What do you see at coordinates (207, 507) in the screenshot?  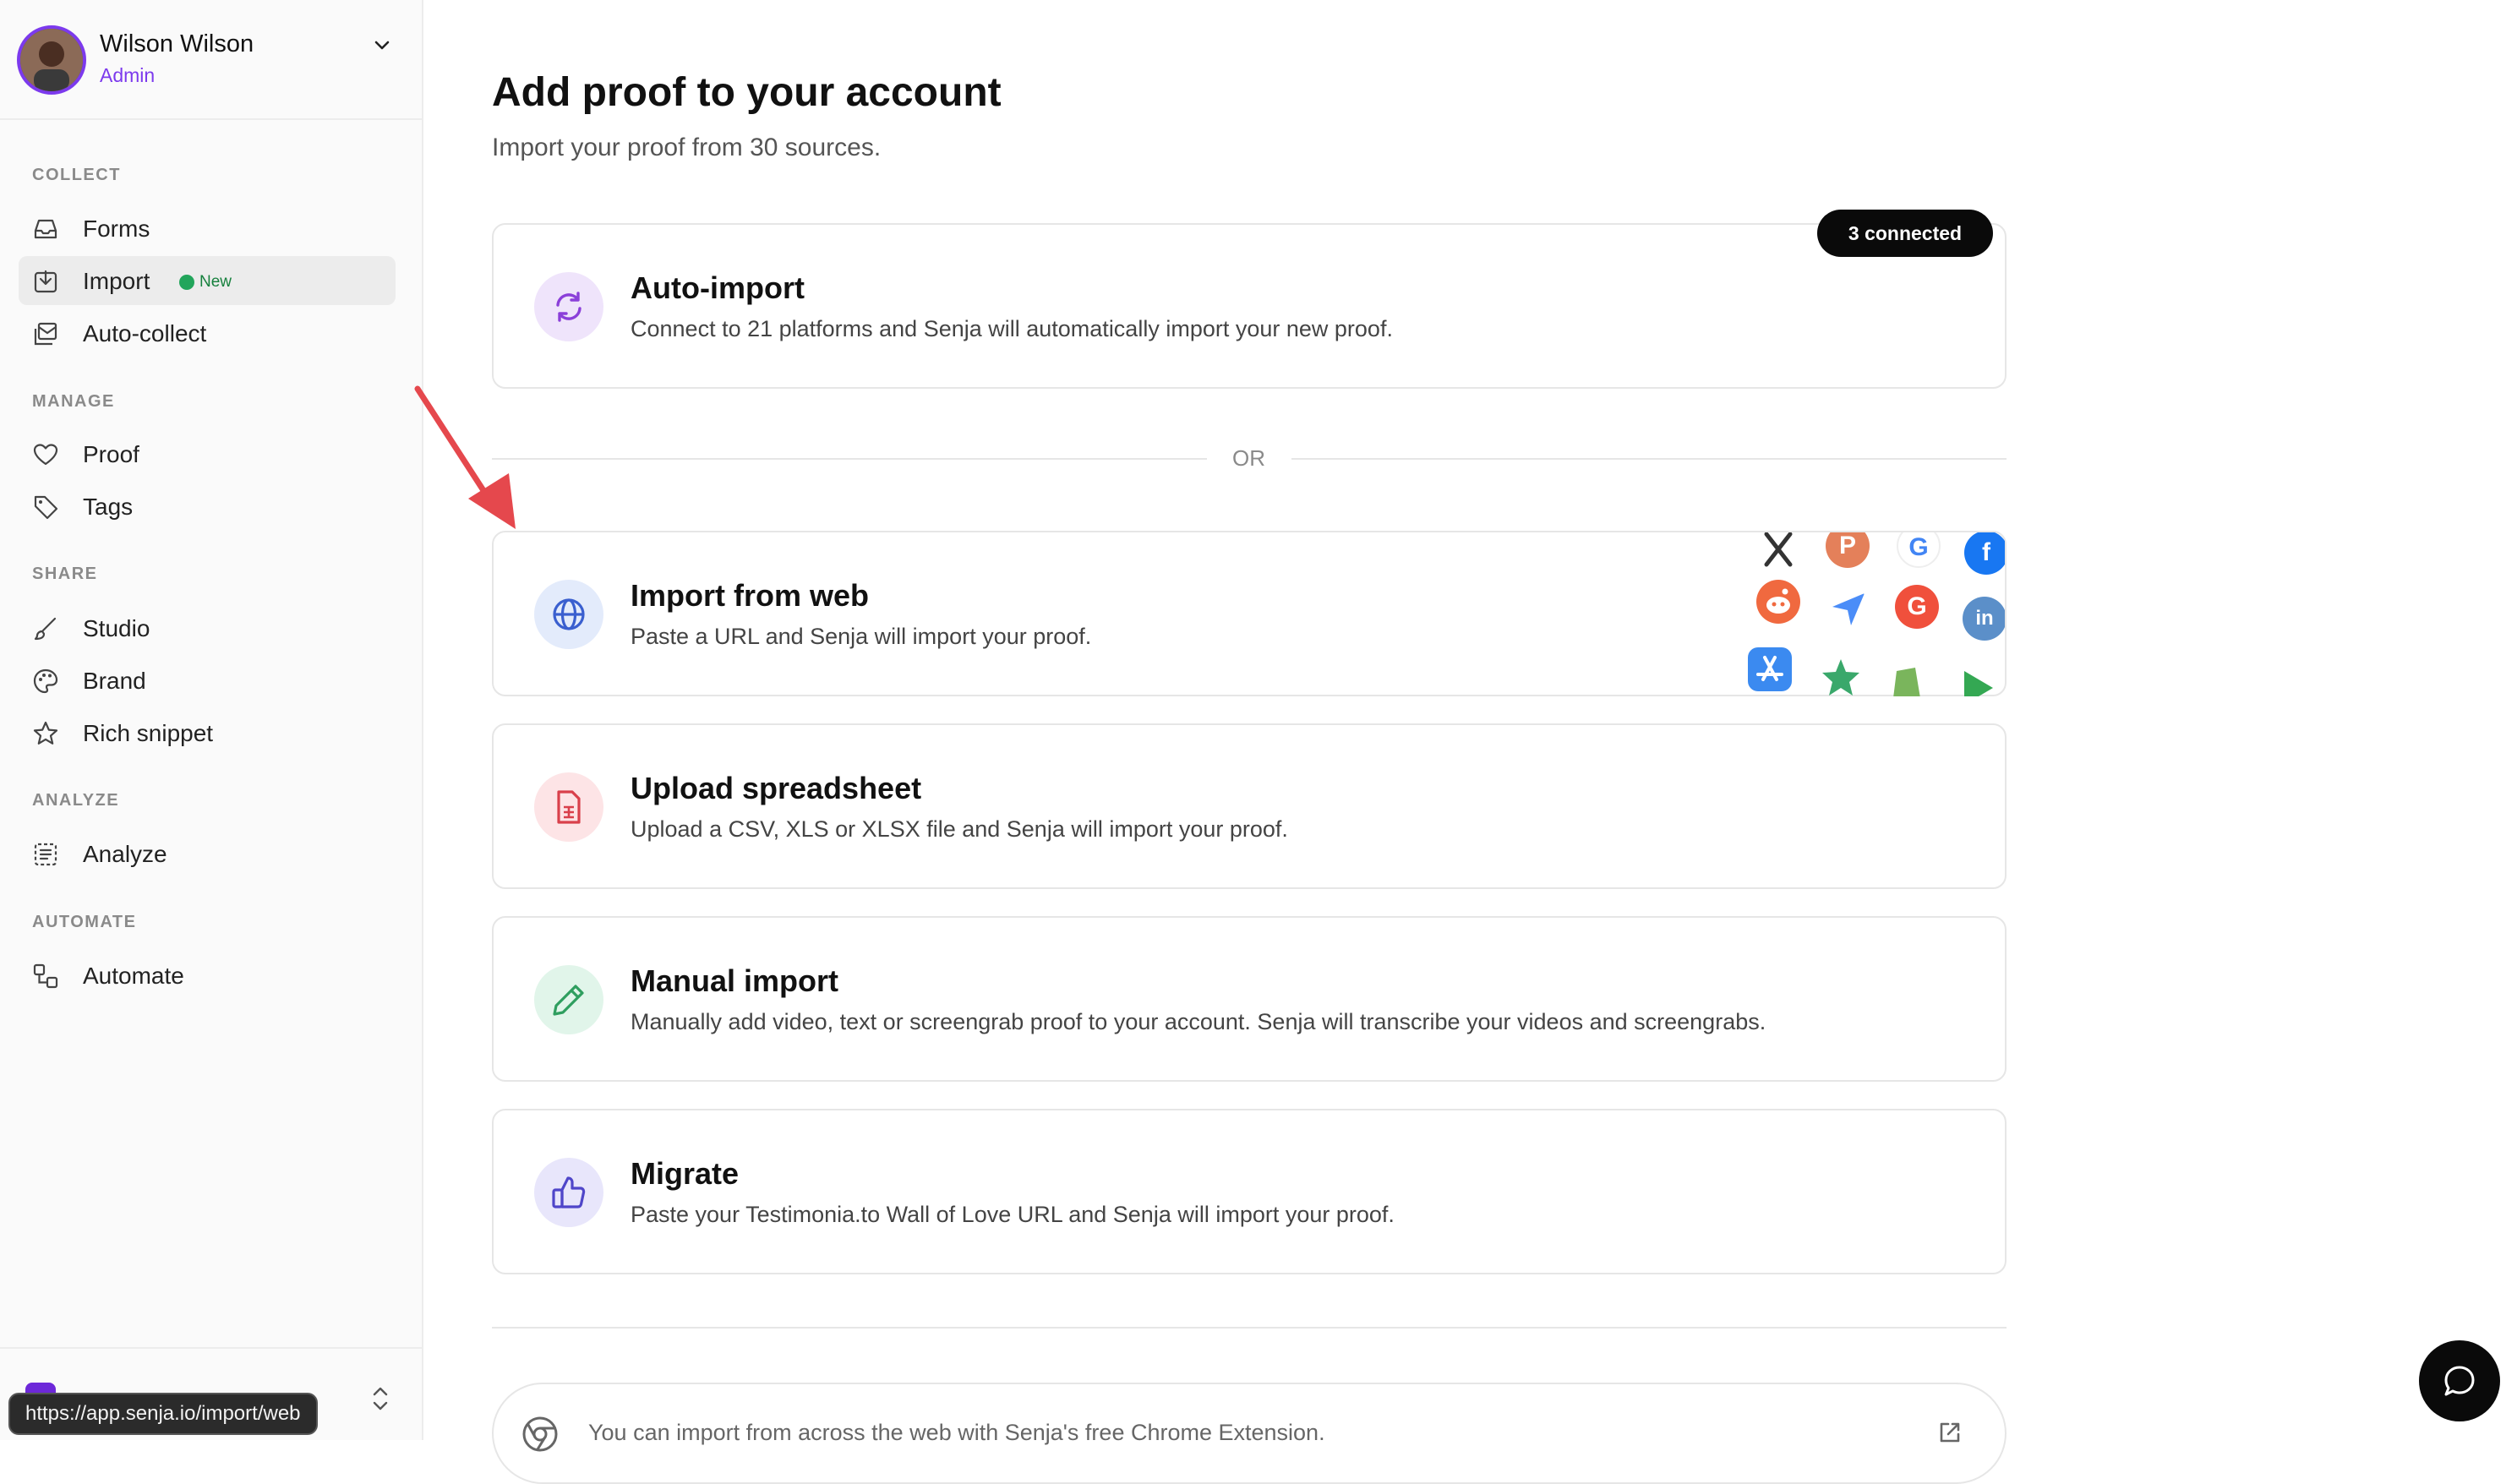 I see `sidebar-item-tags: Tags` at bounding box center [207, 507].